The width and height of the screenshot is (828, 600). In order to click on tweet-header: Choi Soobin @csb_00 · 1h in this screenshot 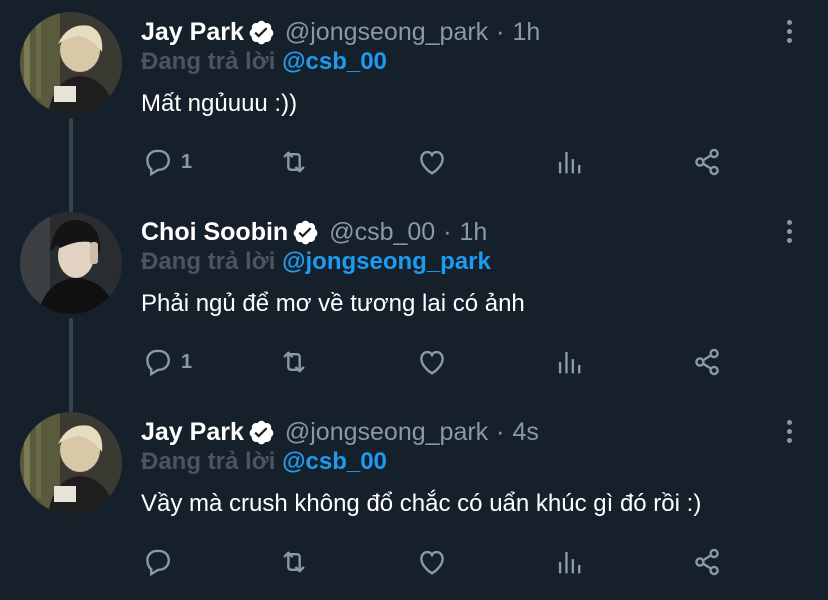, I will do `click(314, 232)`.